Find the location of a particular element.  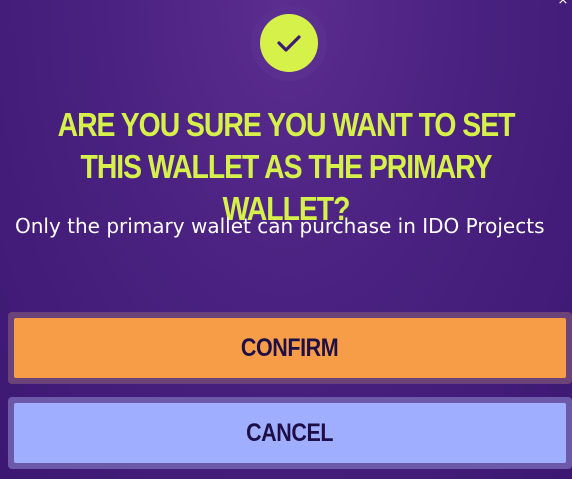

confirm-button-label: CONFIRM is located at coordinates (290, 347).